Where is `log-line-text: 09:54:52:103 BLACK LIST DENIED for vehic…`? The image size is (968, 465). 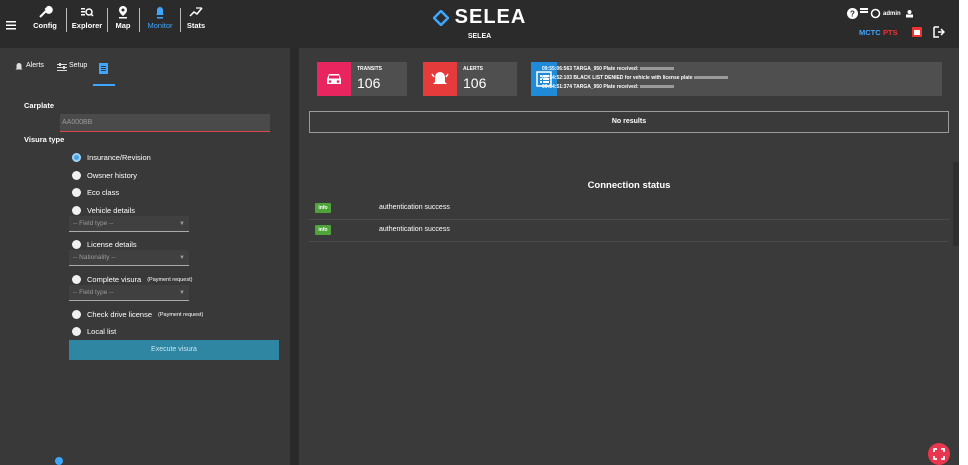
log-line-text: 09:54:52:103 BLACK LIST DENIED for vehic… is located at coordinates (617, 78).